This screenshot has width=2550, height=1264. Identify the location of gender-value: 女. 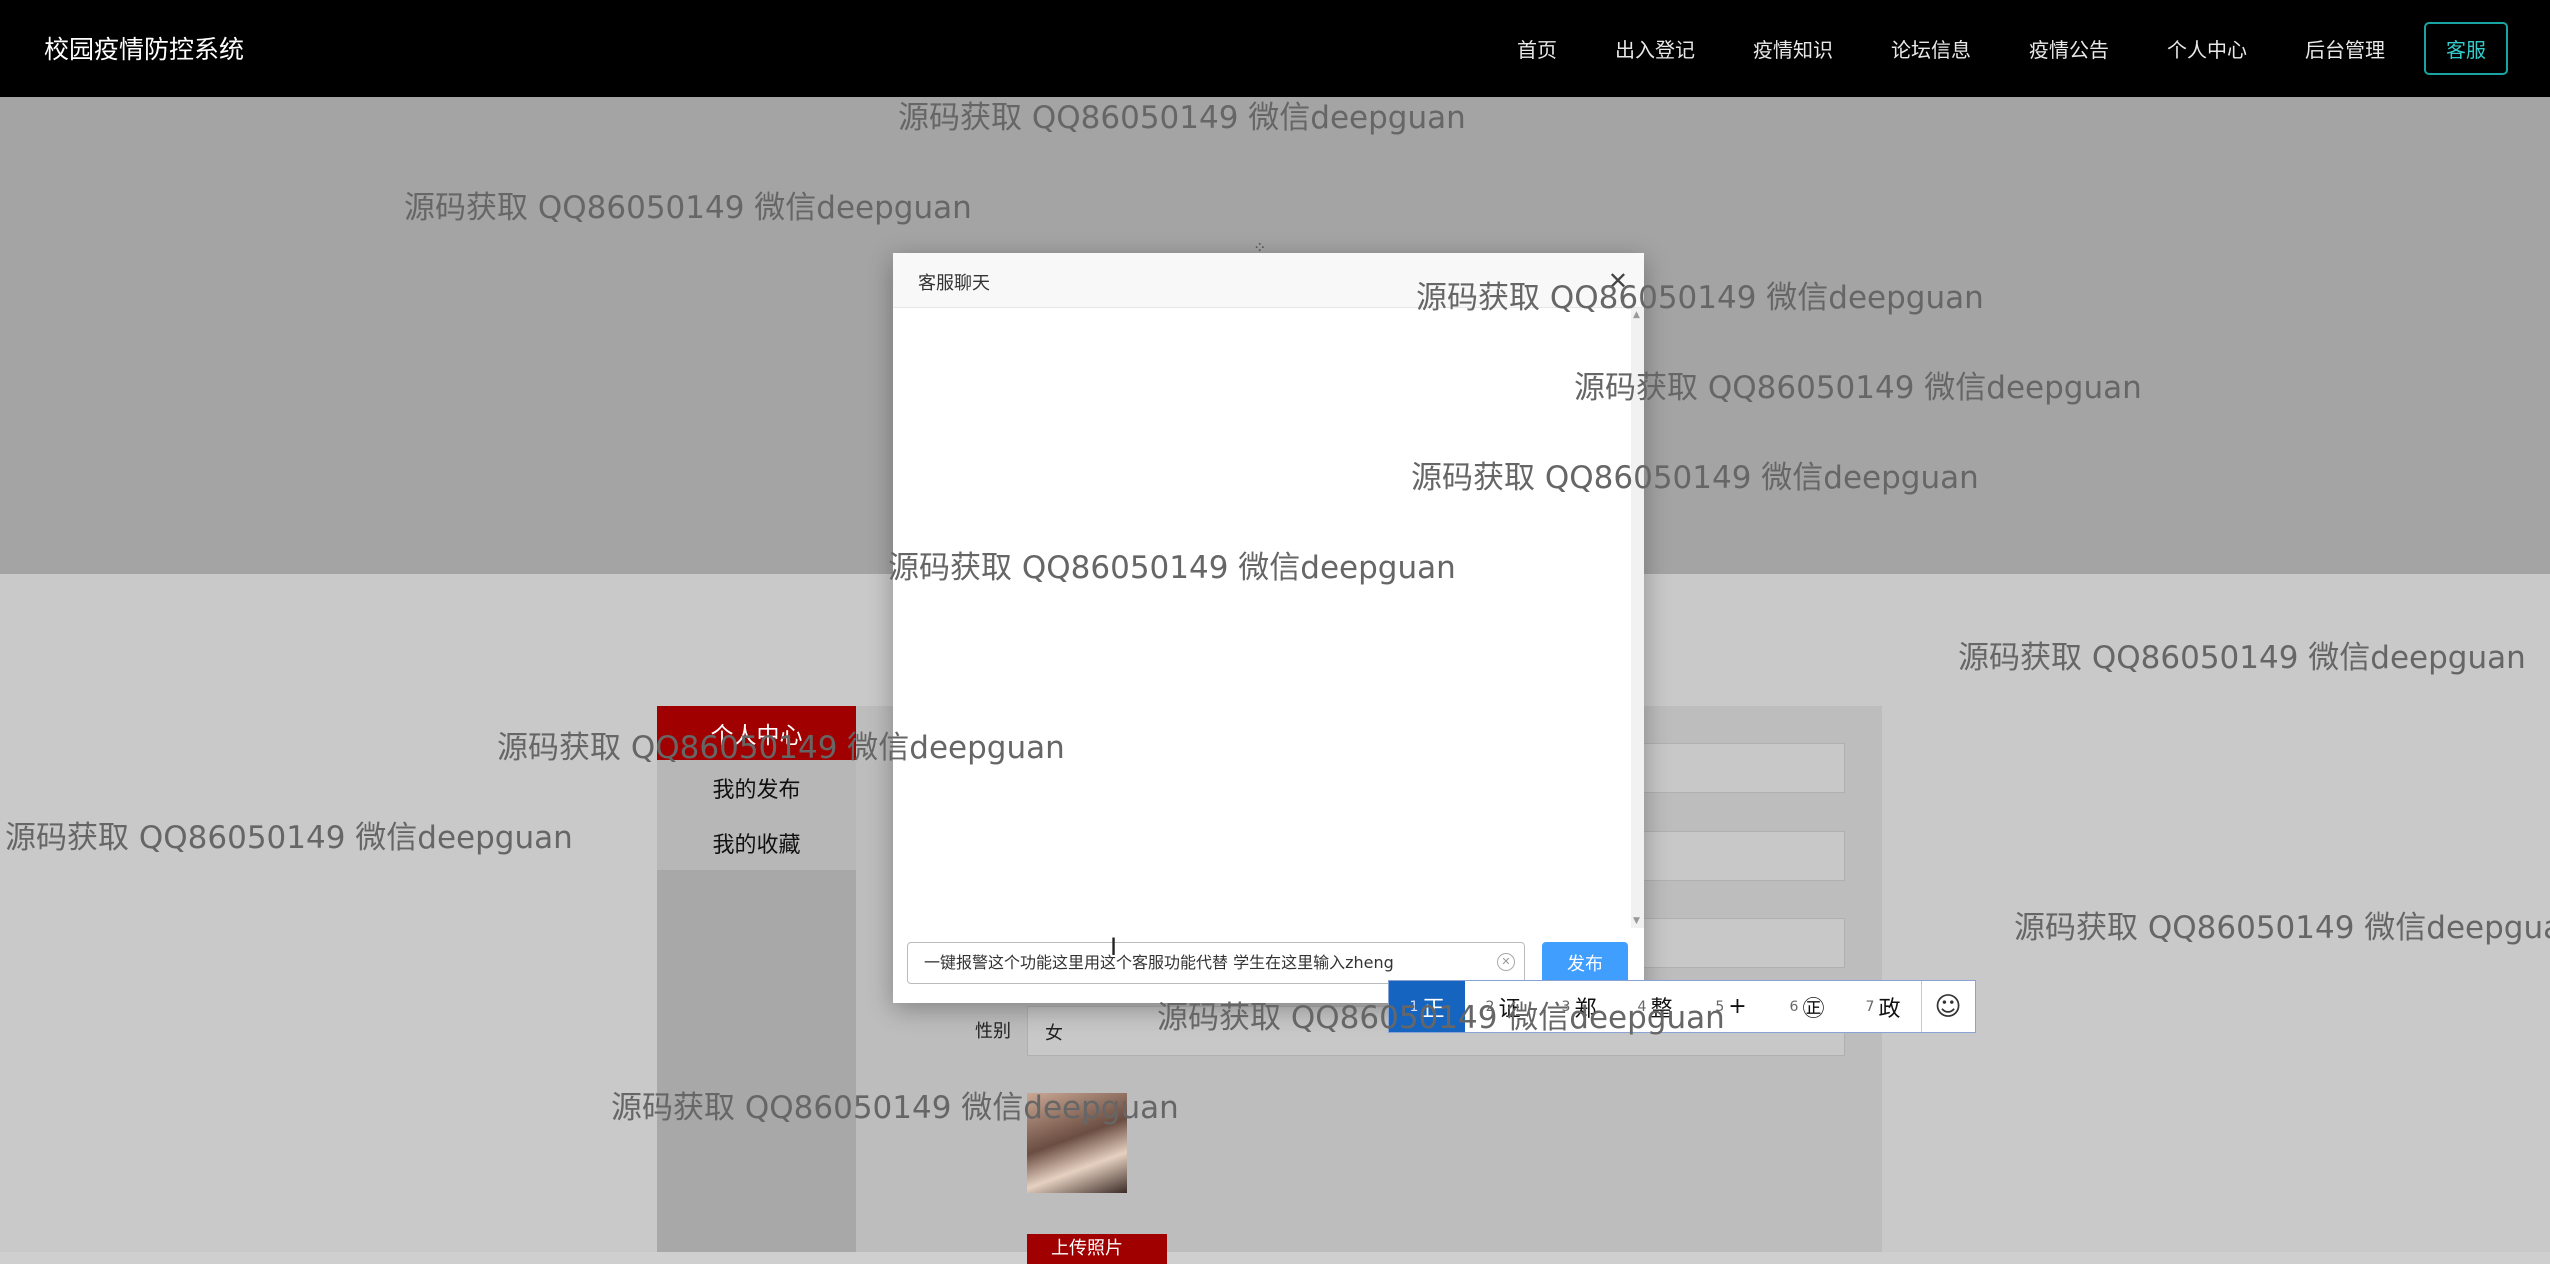
(1054, 1033).